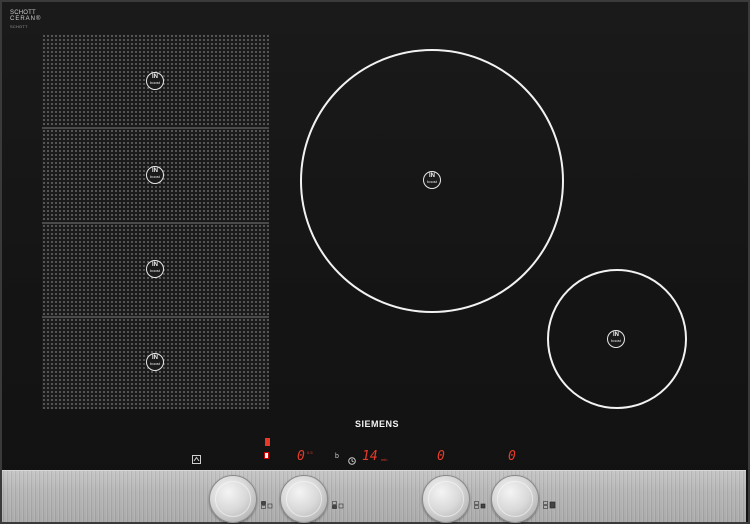 Image resolution: width=750 pixels, height=524 pixels. I want to click on zone-indicator, so click(266, 455).